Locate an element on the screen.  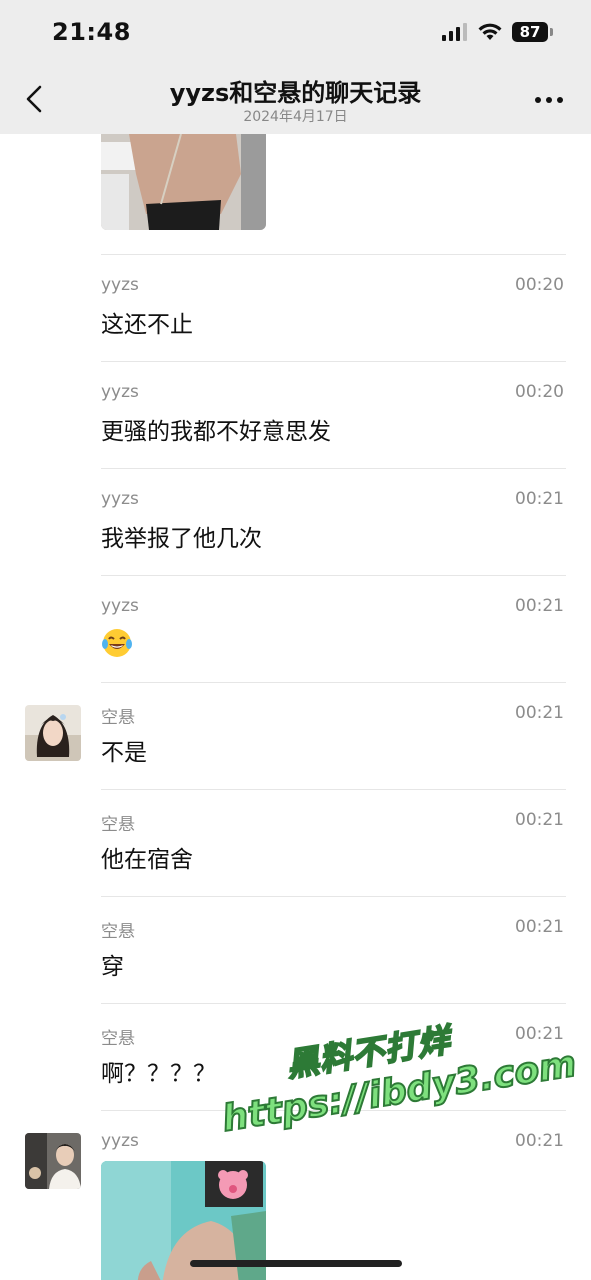
status-time: 21:48 is located at coordinates (91, 32).